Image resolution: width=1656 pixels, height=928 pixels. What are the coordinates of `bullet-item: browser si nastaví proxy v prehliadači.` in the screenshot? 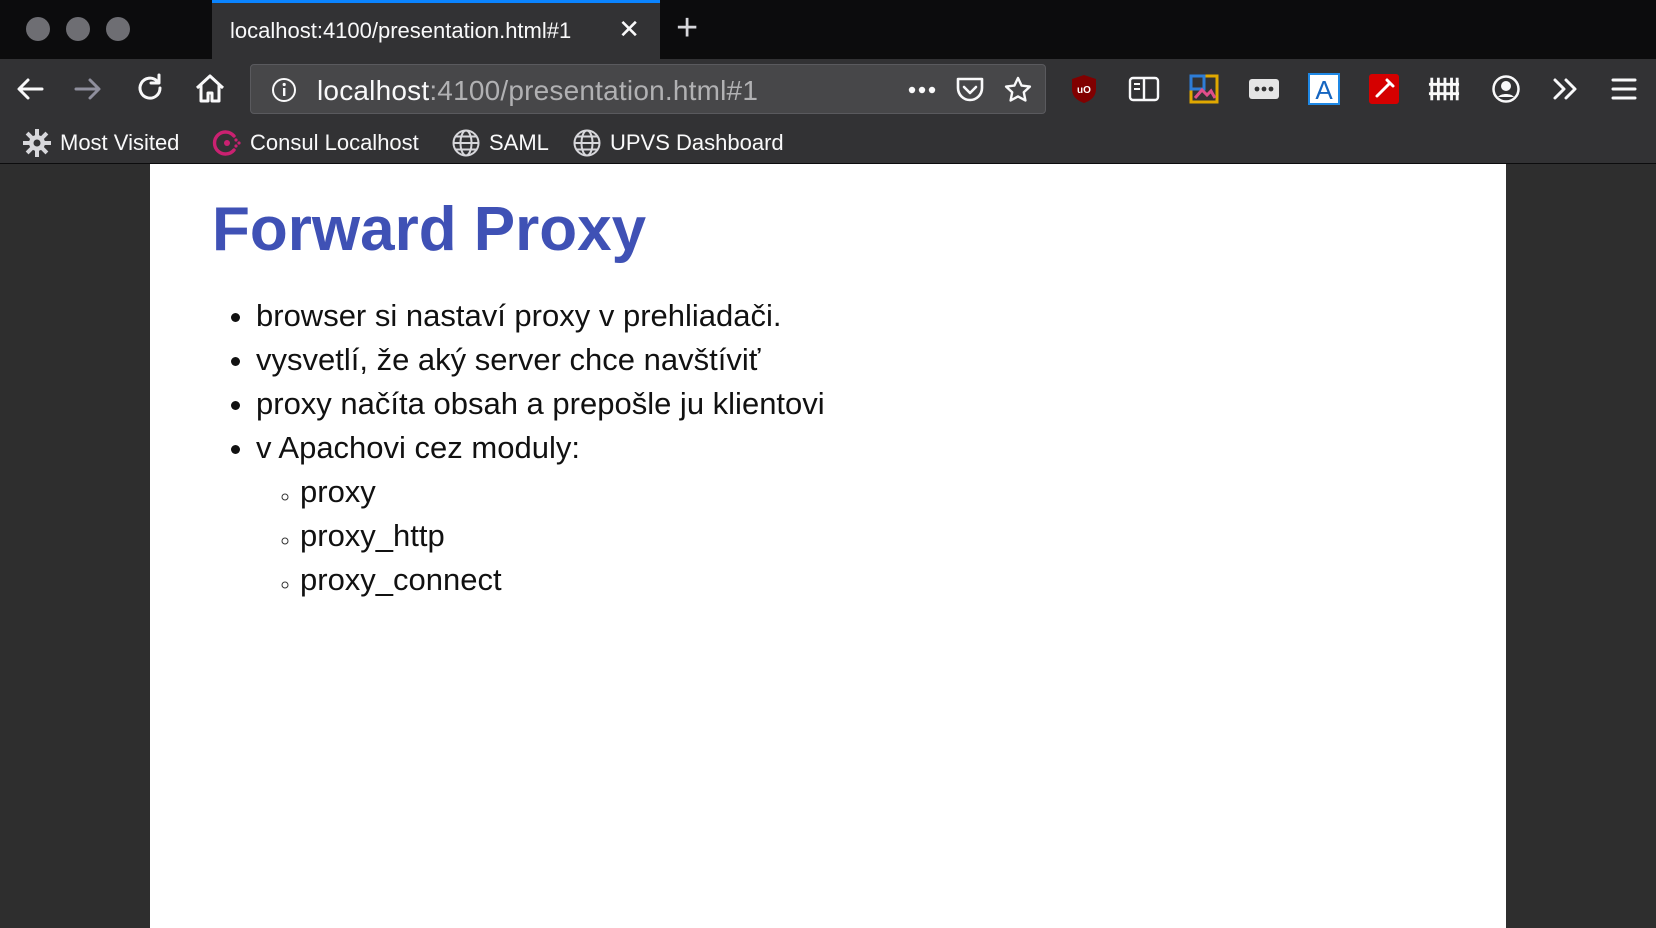 It's located at (540, 316).